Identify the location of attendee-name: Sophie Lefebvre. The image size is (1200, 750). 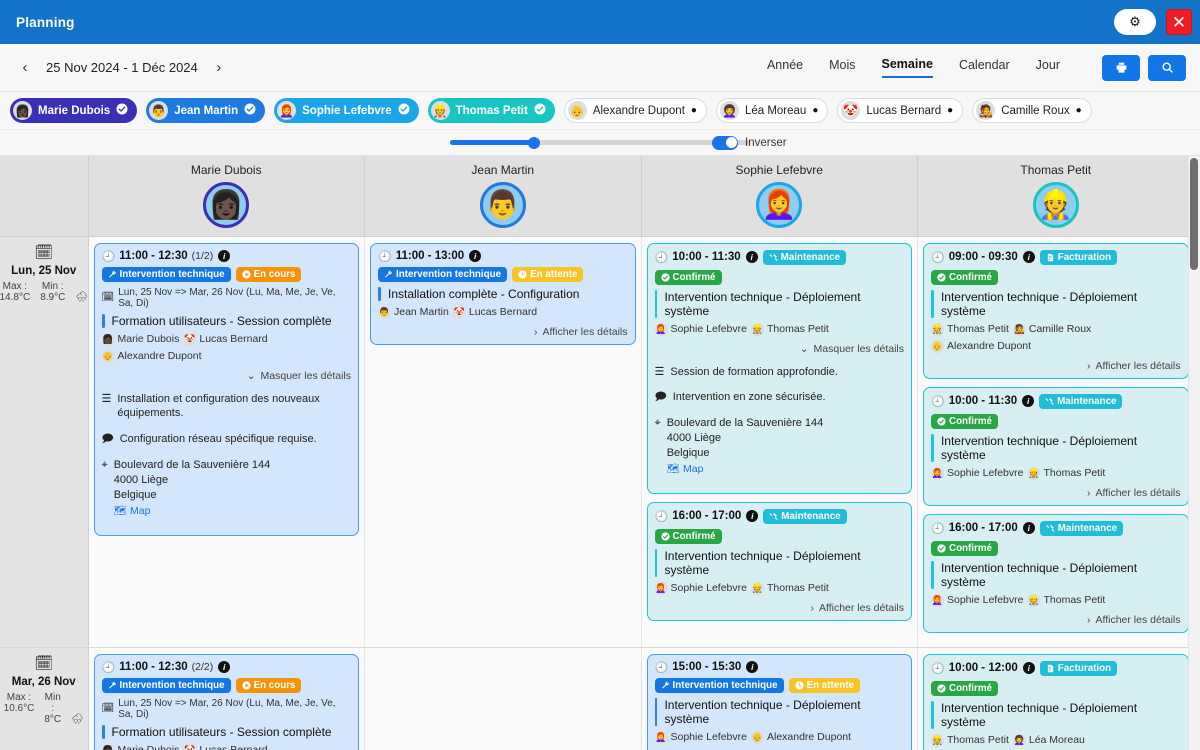
(708, 329).